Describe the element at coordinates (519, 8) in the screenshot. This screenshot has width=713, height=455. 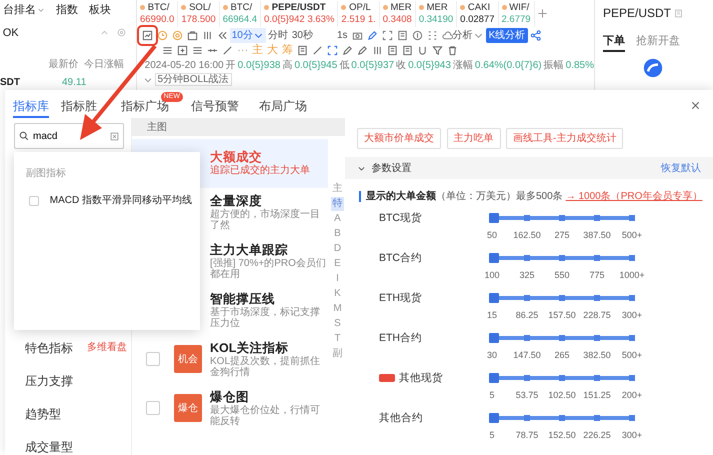
I see `ticker-symbol: WIF/` at that location.